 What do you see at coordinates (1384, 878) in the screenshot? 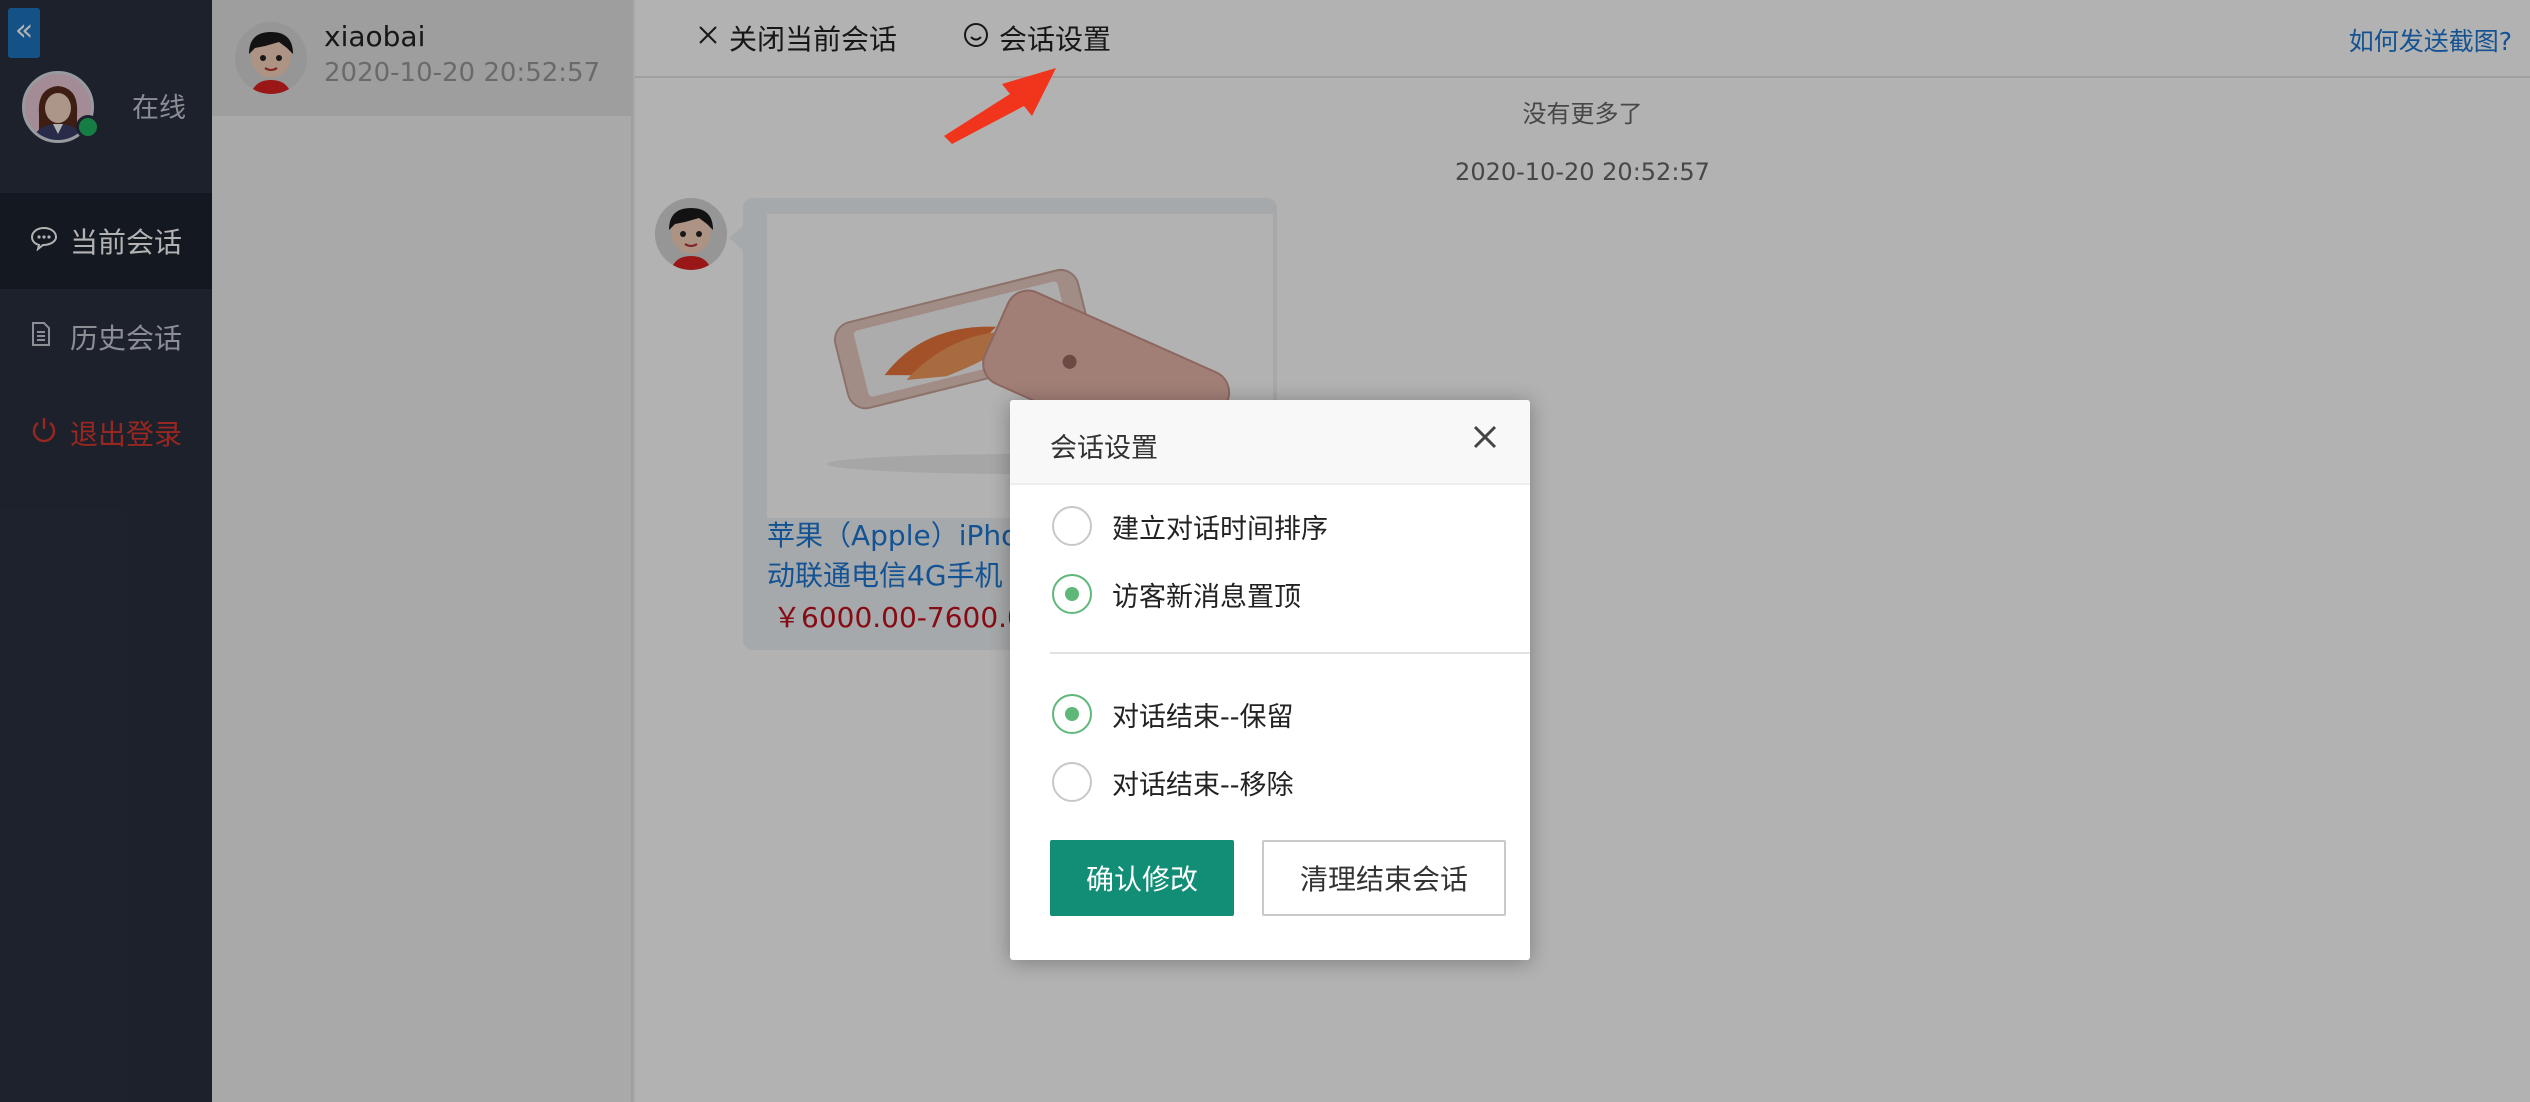
I see `clear-ended-sessions-button: 清理结束会话` at bounding box center [1384, 878].